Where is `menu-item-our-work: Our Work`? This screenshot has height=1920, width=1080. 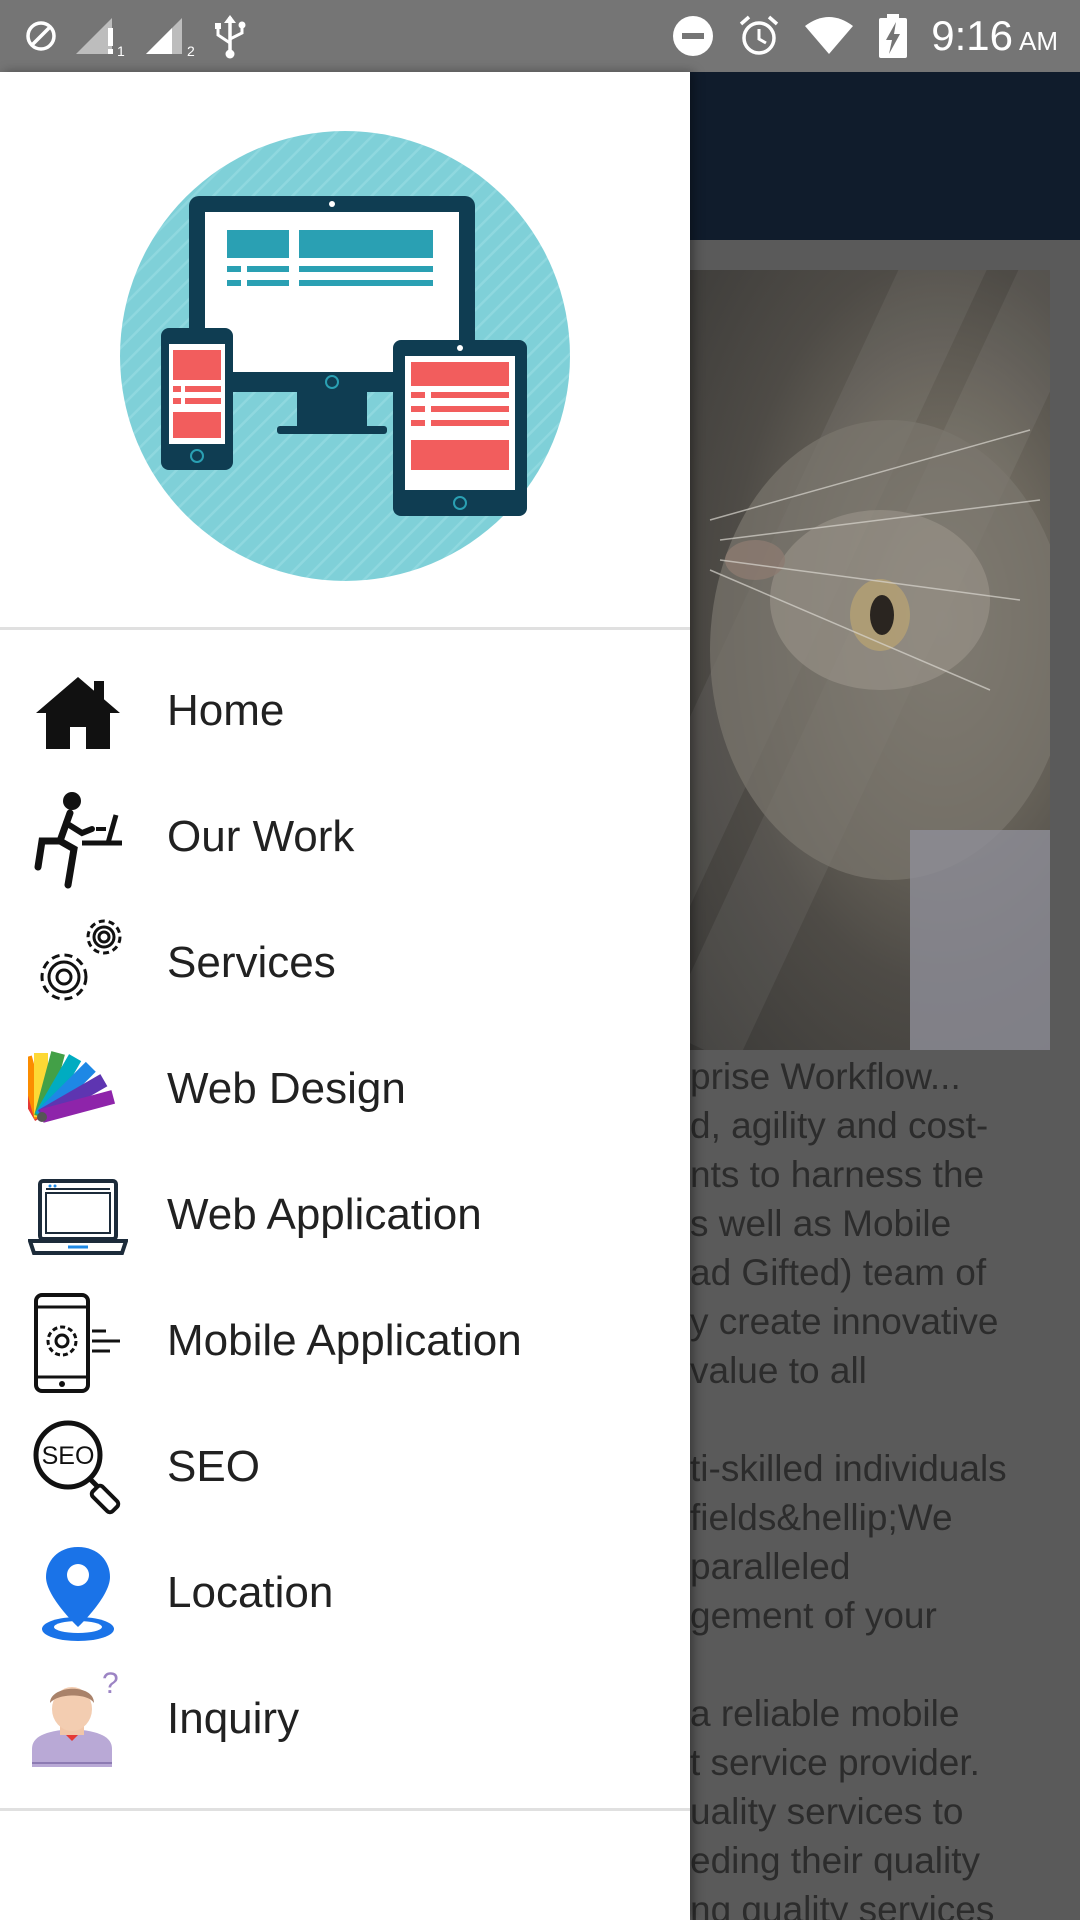
menu-item-our-work: Our Work is located at coordinates (345, 837).